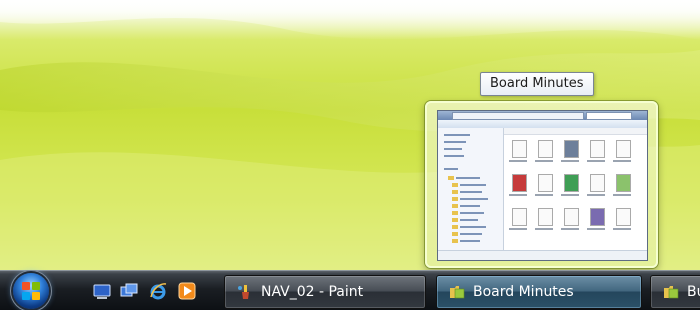 Image resolution: width=700 pixels, height=310 pixels. I want to click on show-desktop-icon, so click(102, 291).